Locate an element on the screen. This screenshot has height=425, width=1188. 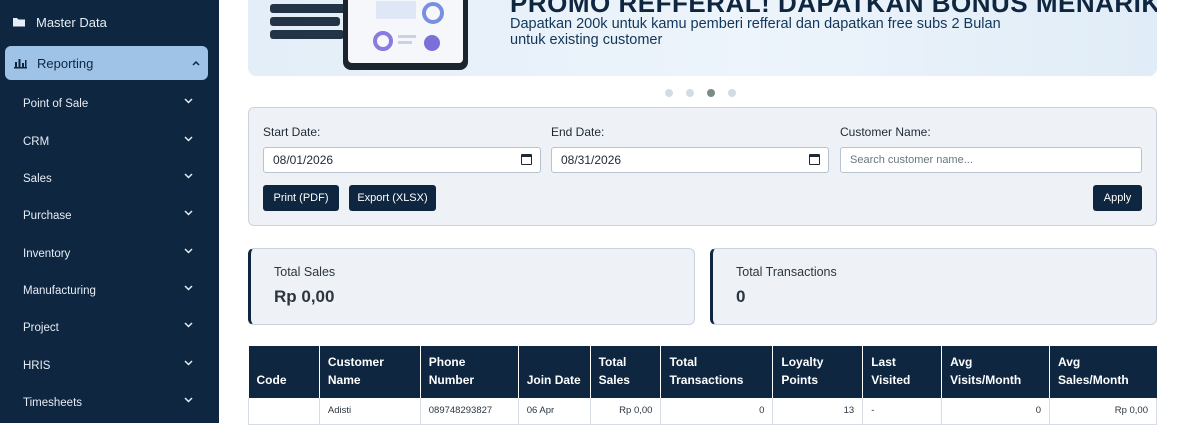
export-xlsx-button: Export (XLSX) is located at coordinates (392, 198).